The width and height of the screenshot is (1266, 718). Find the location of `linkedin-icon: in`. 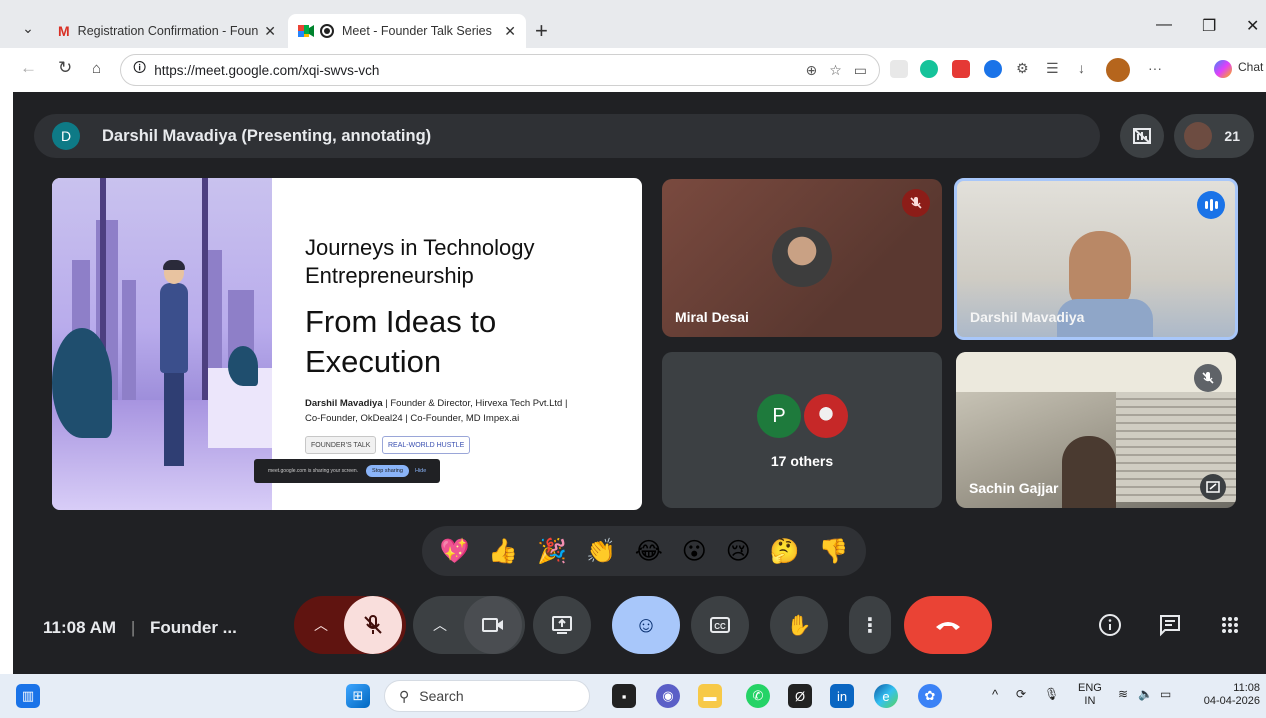

linkedin-icon: in is located at coordinates (842, 696).